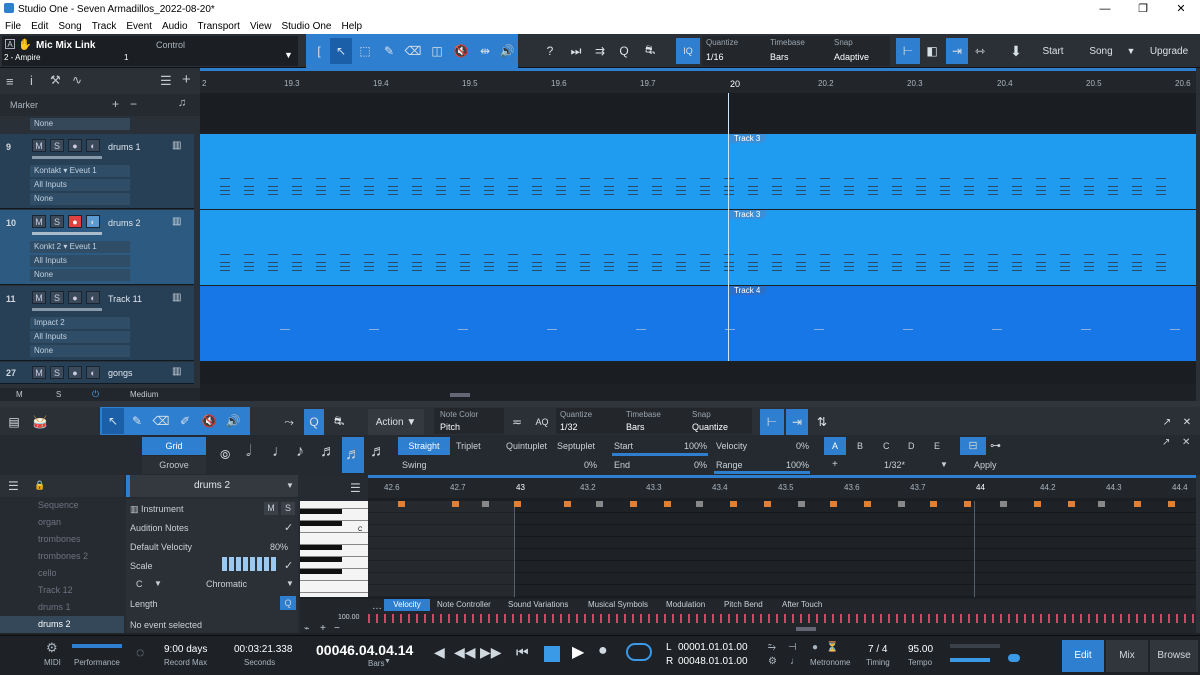 The height and width of the screenshot is (675, 1200). I want to click on aq-button: AQ, so click(542, 422).